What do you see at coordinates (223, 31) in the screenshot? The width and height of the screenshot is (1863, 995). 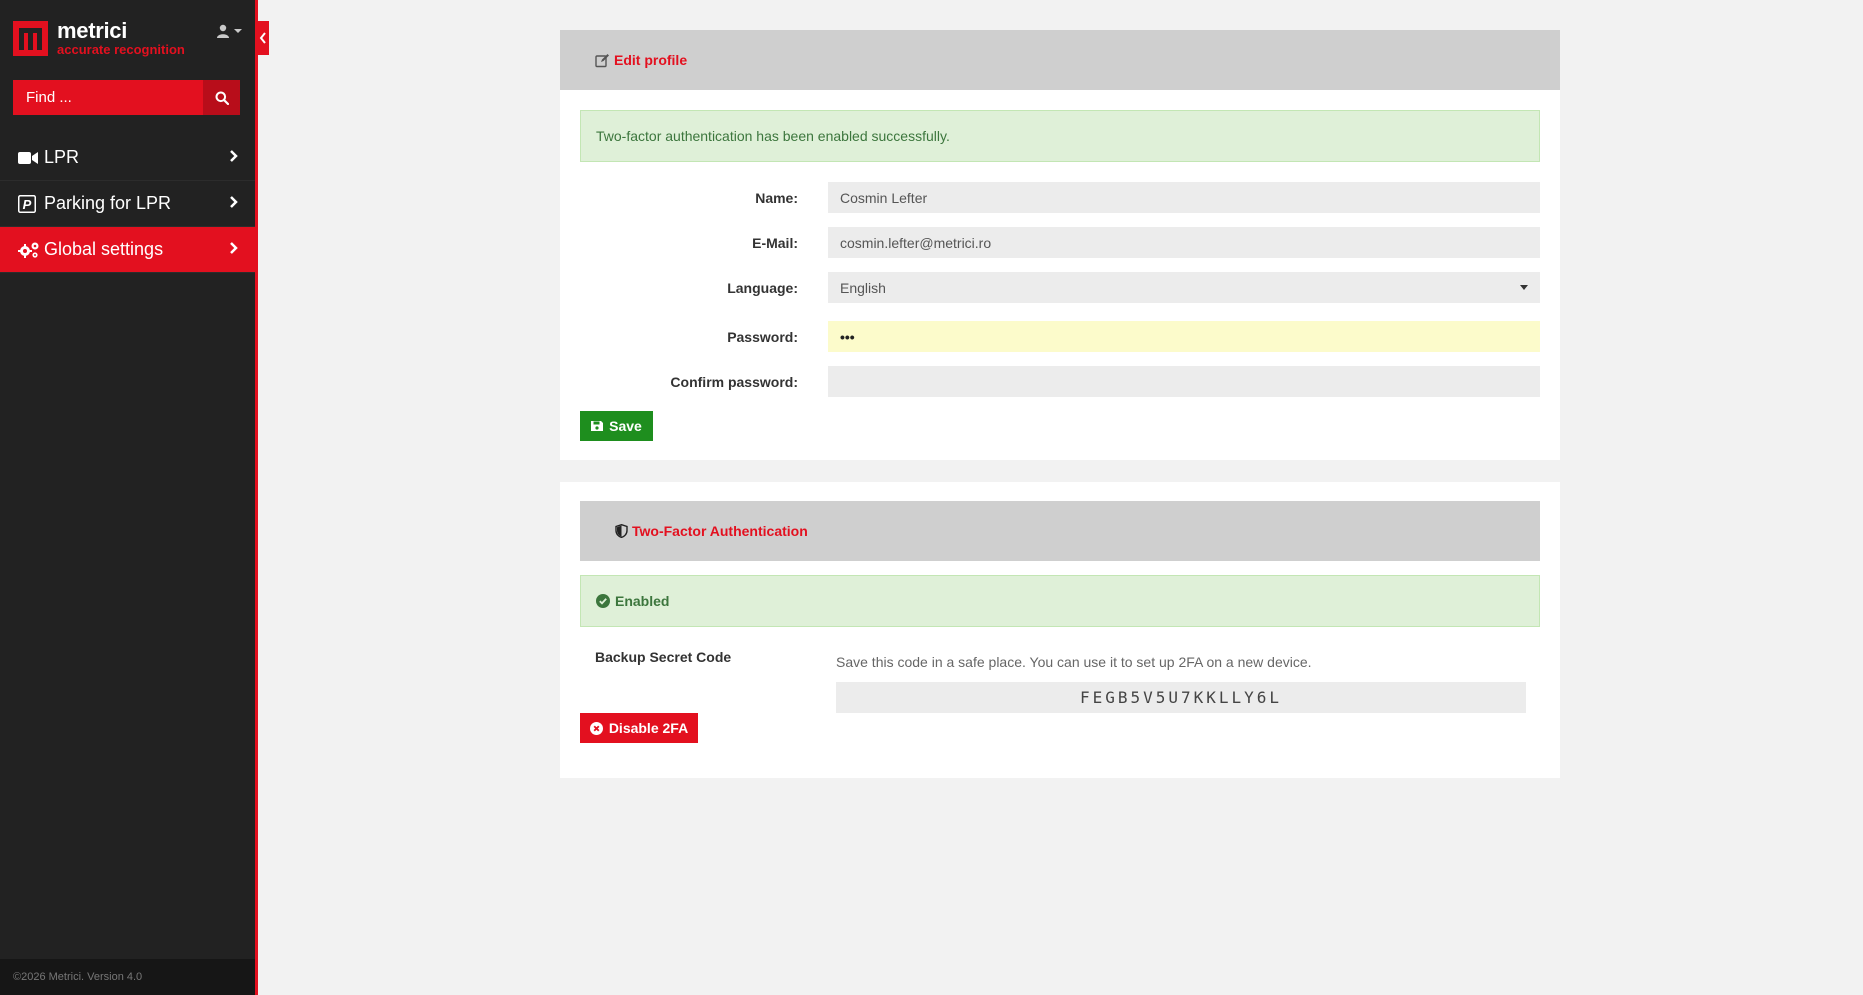 I see `user-icon` at bounding box center [223, 31].